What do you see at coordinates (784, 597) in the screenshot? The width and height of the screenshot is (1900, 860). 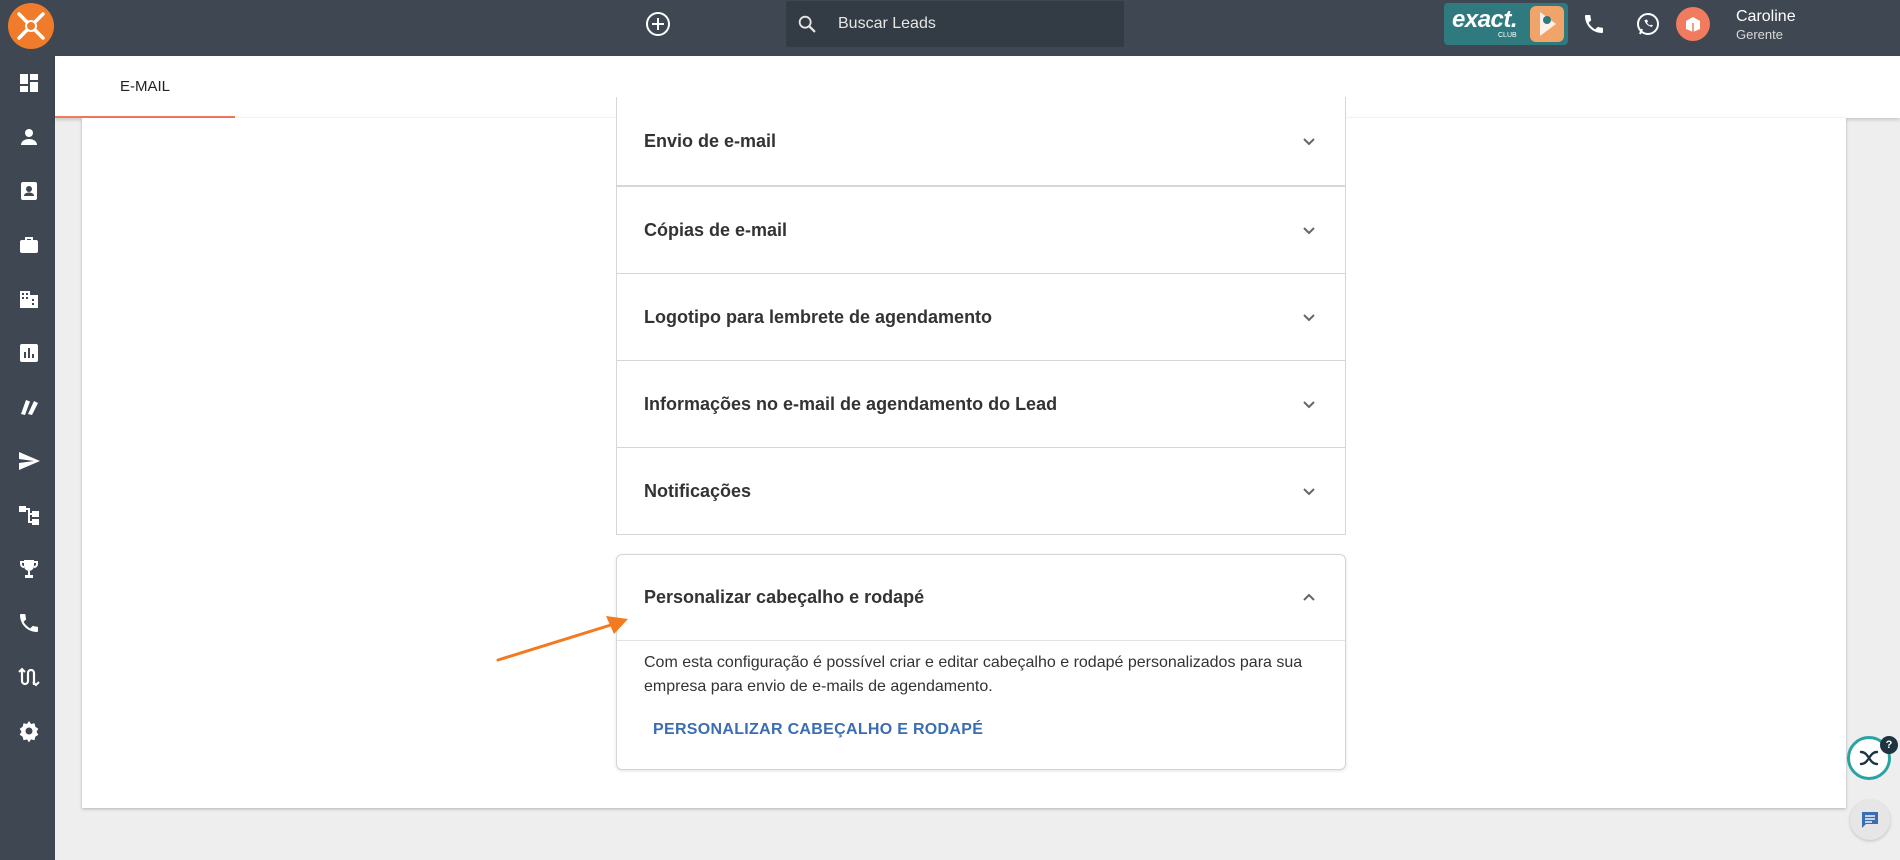 I see `panel-title: Personalizar cabeçalho e rodapé` at bounding box center [784, 597].